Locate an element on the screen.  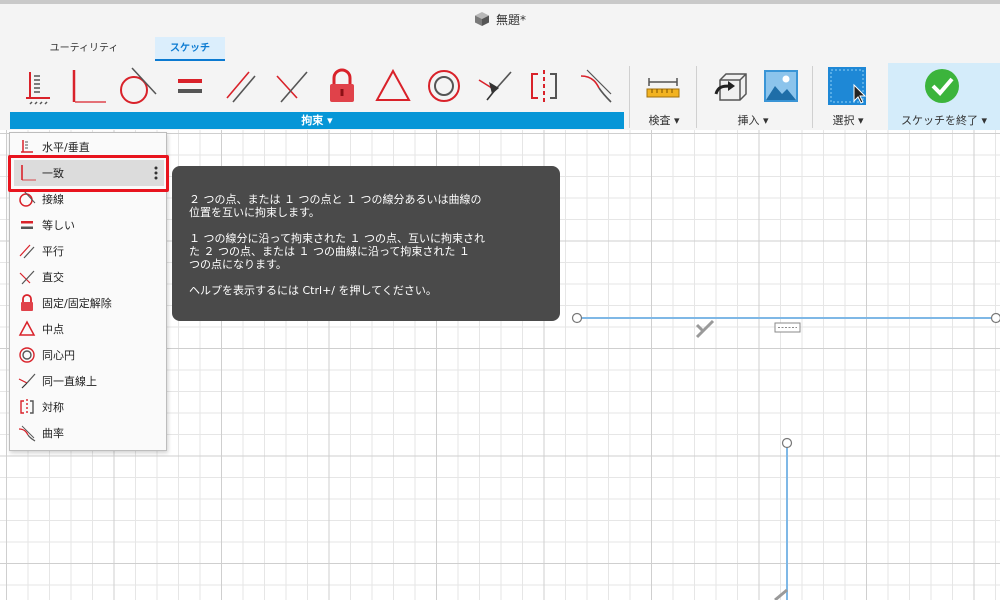
checkmark-icon is located at coordinates (942, 86).